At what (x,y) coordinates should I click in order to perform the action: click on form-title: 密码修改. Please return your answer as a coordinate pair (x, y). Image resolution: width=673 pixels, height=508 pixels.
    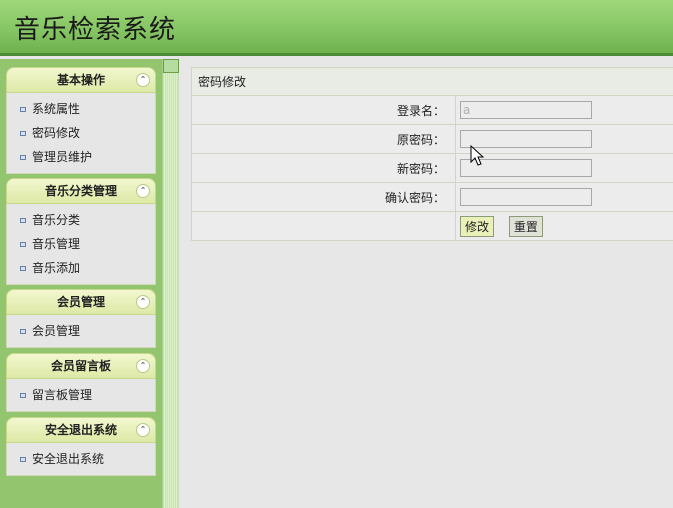
    Looking at the image, I should click on (432, 81).